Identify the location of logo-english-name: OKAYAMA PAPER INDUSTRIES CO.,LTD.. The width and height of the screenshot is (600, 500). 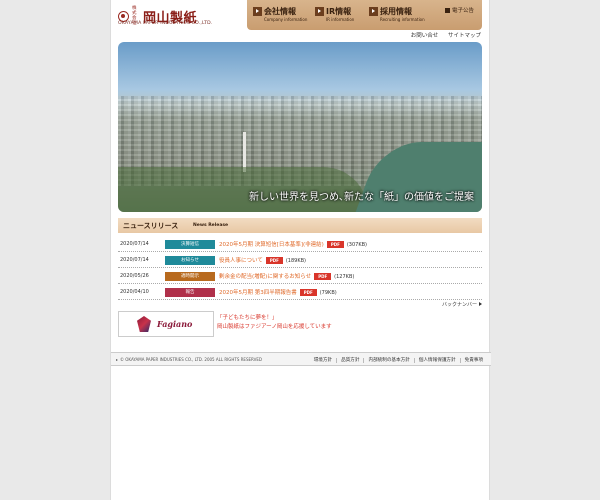
(165, 23).